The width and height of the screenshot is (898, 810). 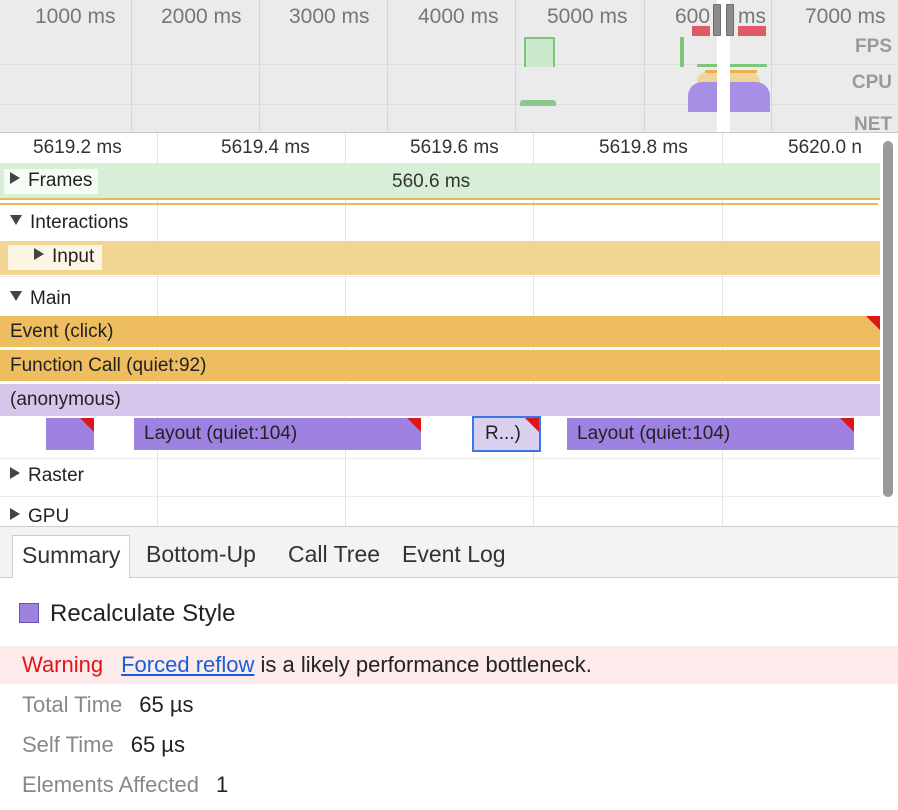 I want to click on input-bar, so click(x=440, y=258).